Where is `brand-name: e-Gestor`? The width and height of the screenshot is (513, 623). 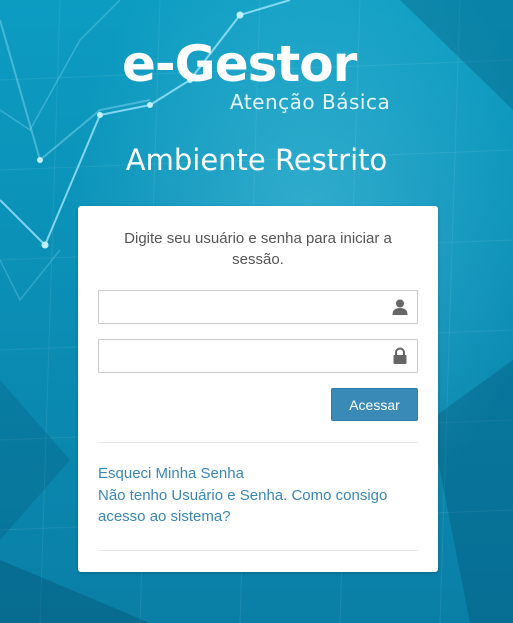 brand-name: e-Gestor is located at coordinates (239, 64).